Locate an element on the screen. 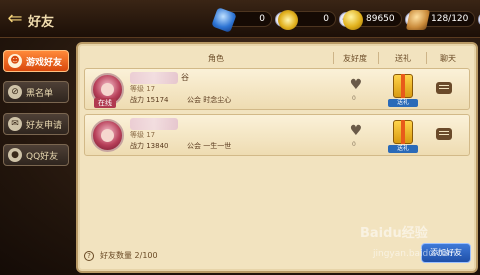 This screenshot has width=480, height=275. friend-count: ? 好友数量 2/100 is located at coordinates (121, 255).